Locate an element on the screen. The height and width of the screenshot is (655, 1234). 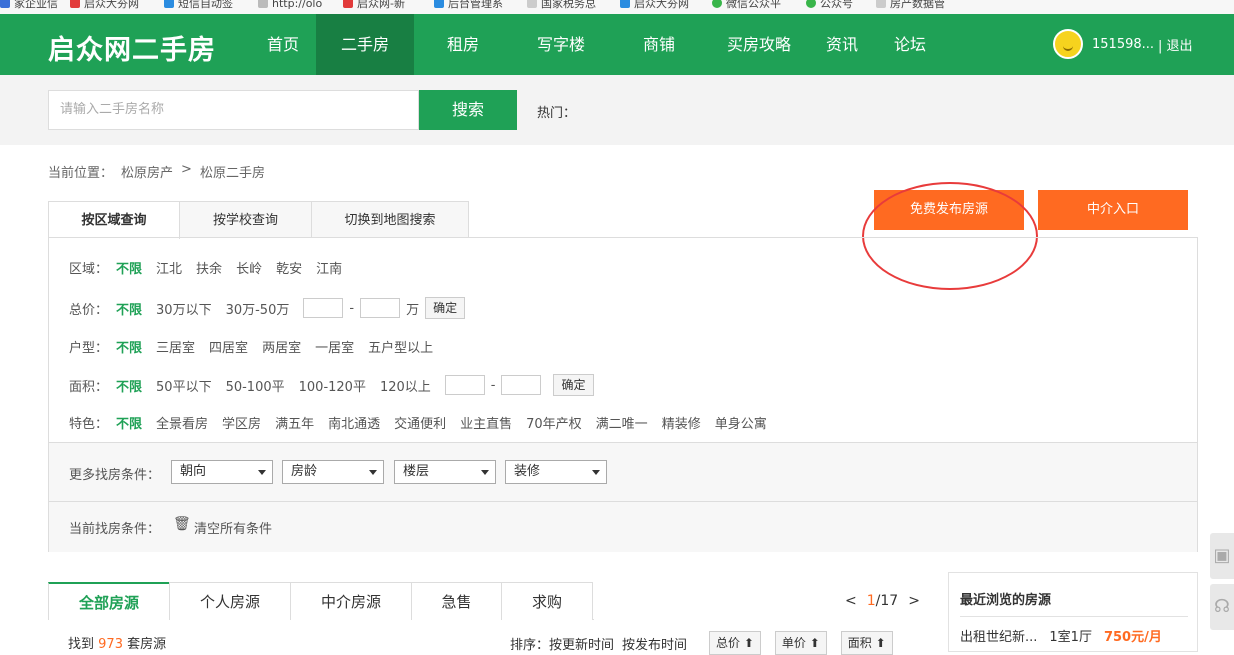
recent-item-layout: 1室1厅 is located at coordinates (1070, 637).